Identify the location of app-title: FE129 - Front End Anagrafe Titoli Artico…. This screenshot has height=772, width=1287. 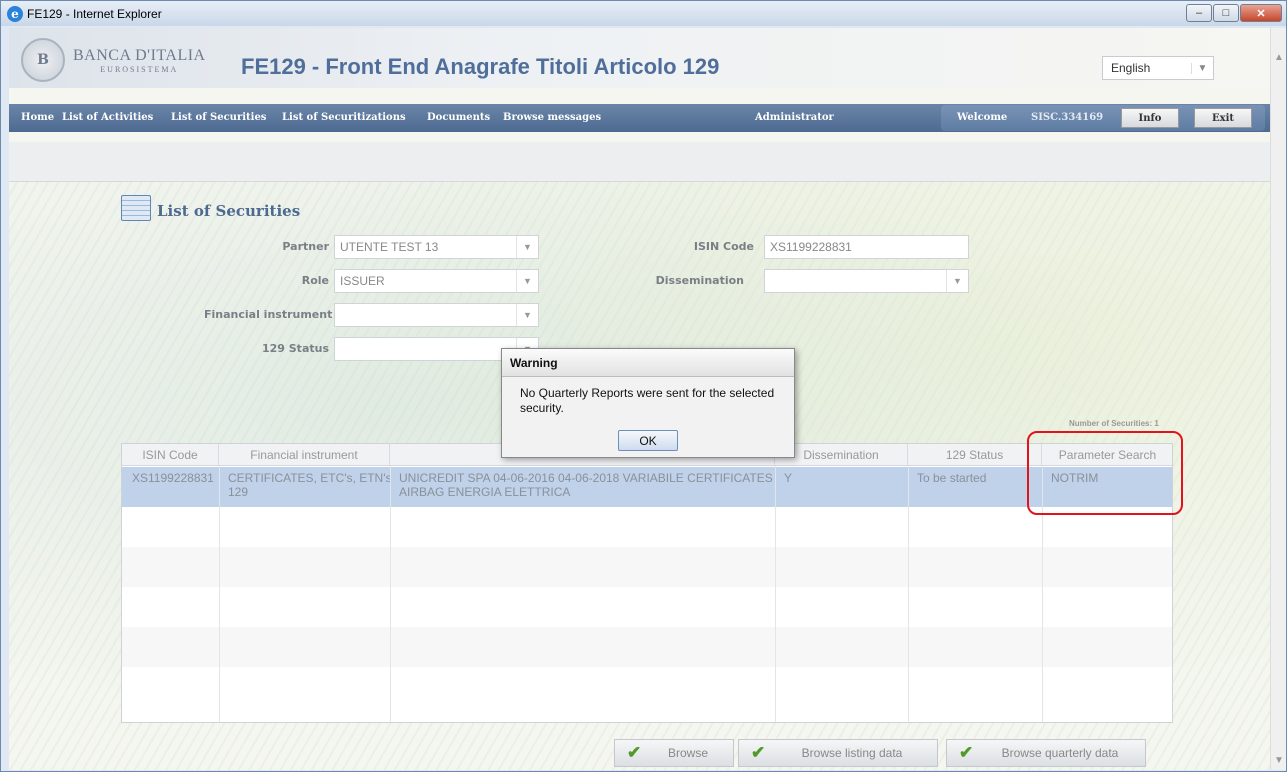
(480, 66).